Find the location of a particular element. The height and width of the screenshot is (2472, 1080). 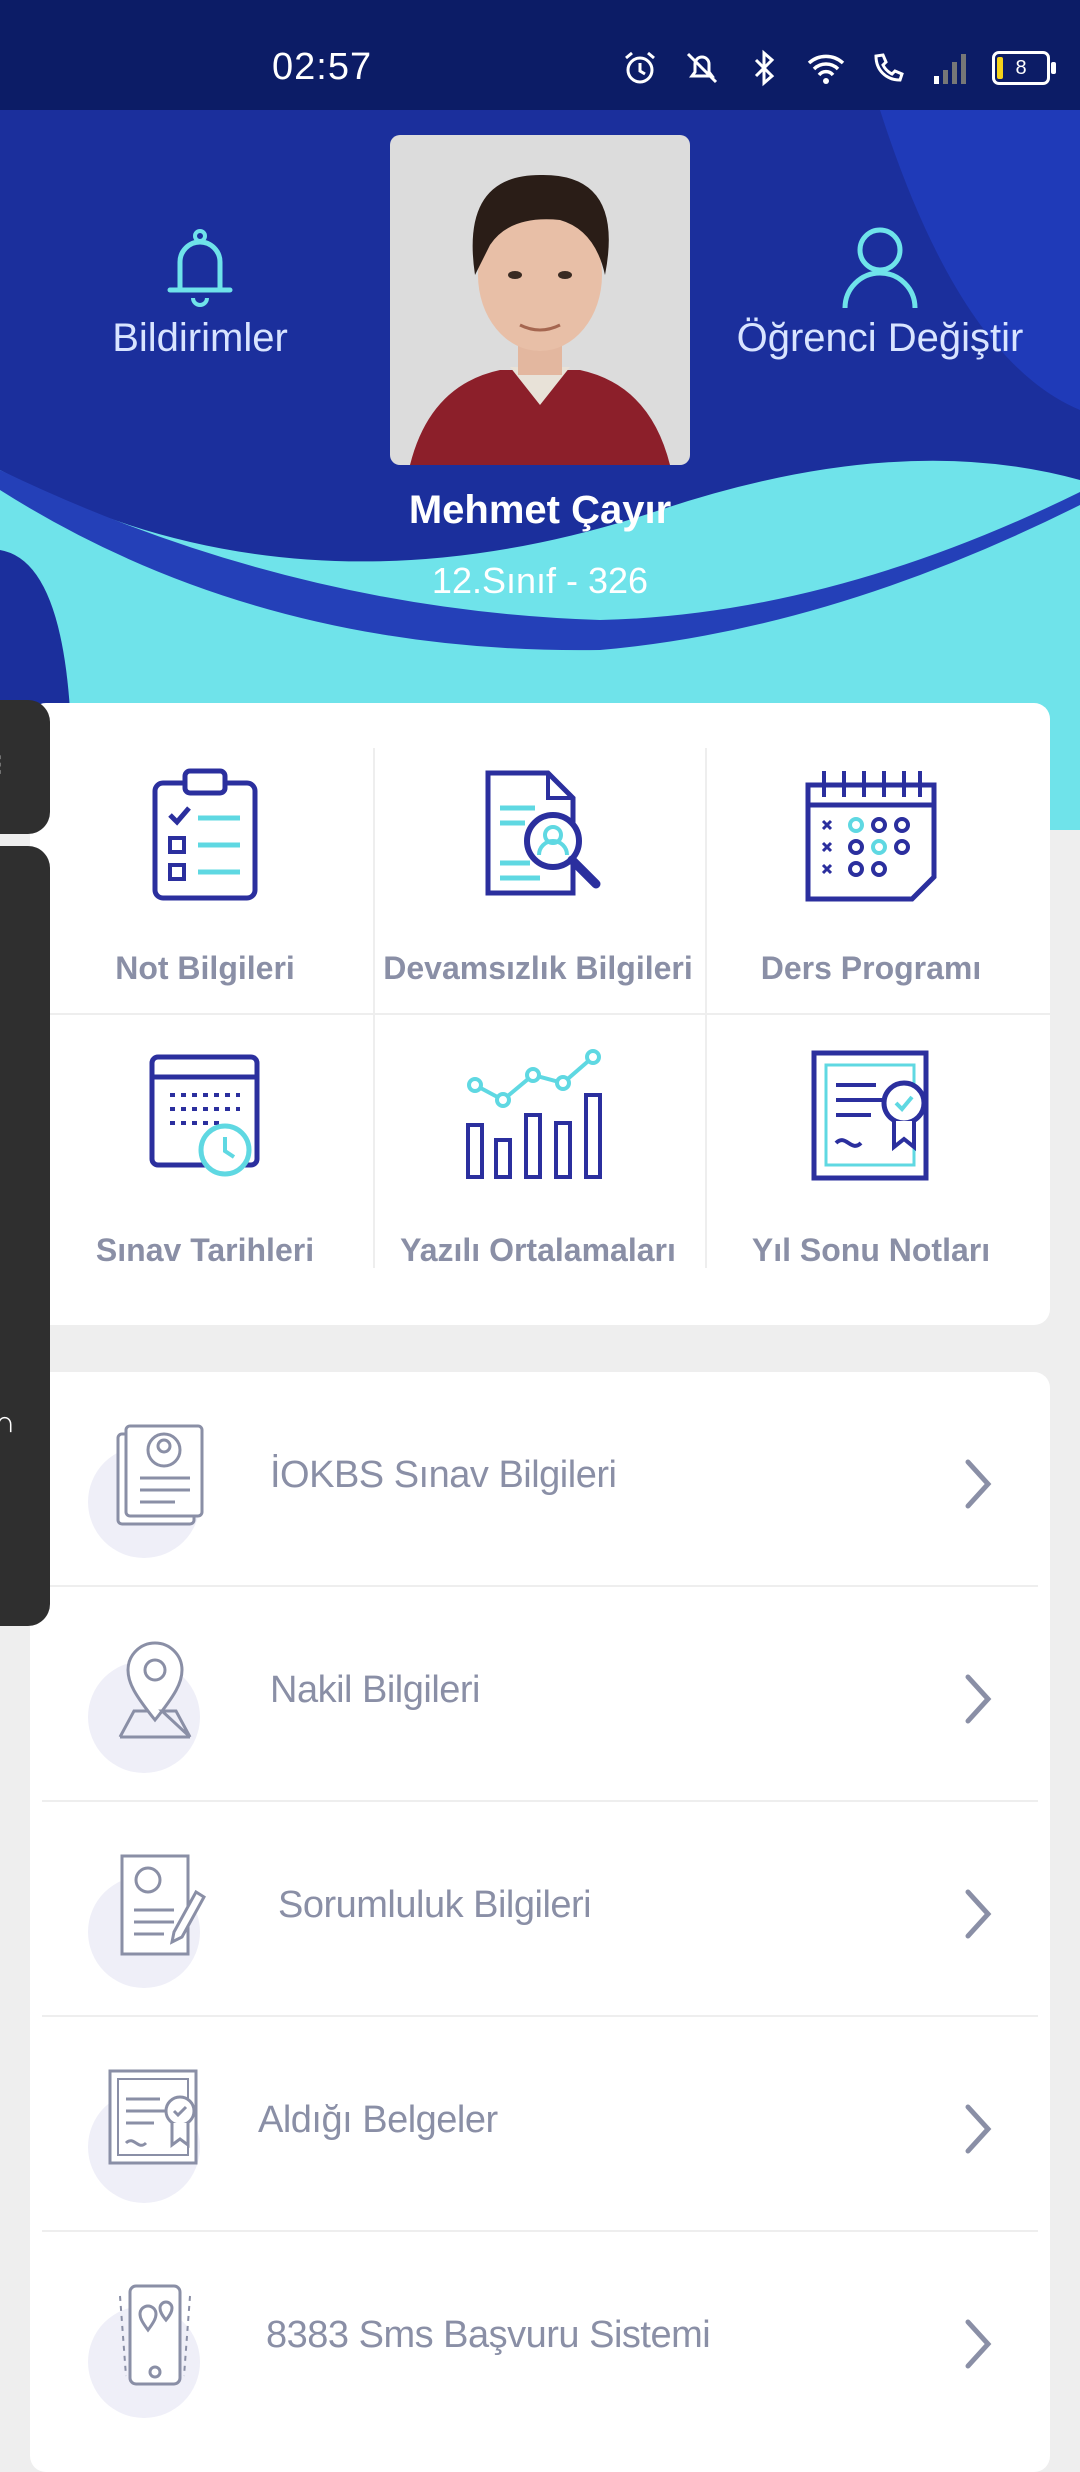

grid-item-label: Yıl Sonu Notları is located at coordinates (871, 1250).